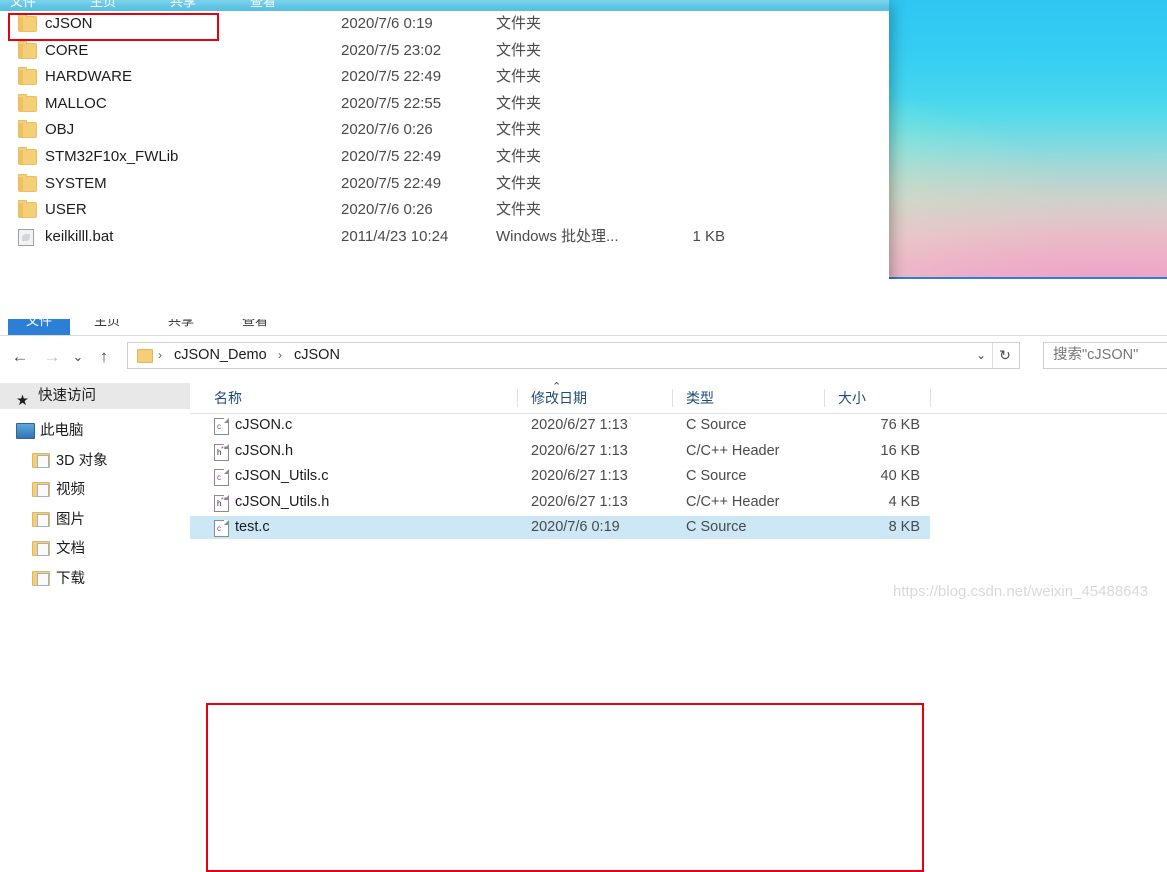  Describe the element at coordinates (23, 5) in the screenshot. I see `top-ribbon-tab-0: 文件` at that location.